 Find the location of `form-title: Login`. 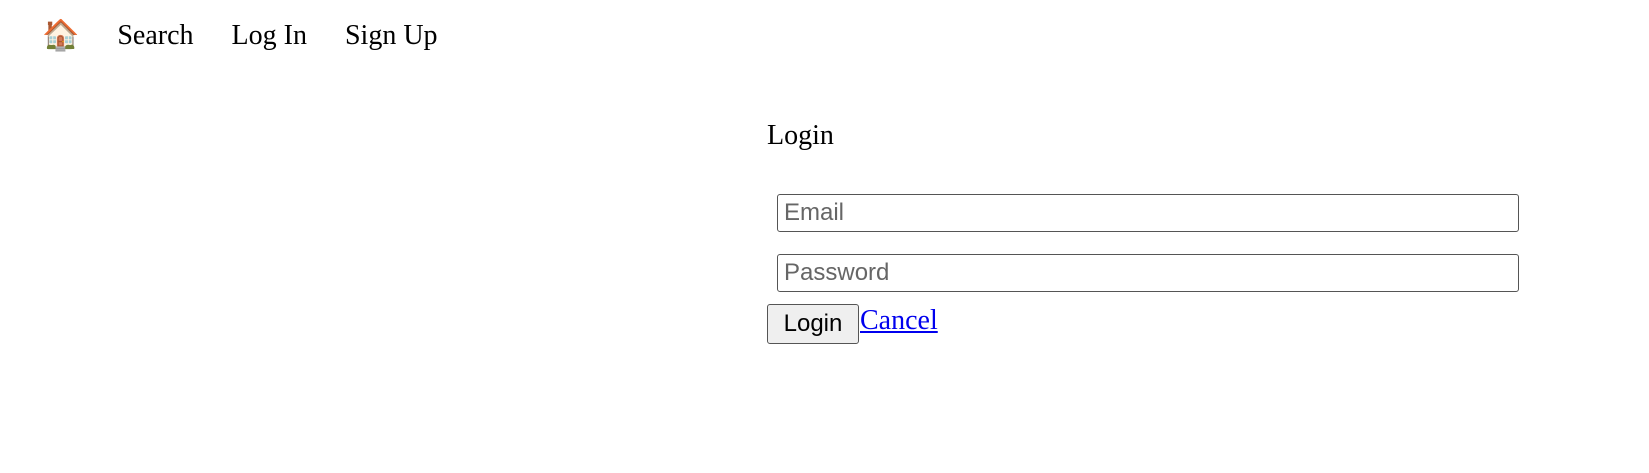

form-title: Login is located at coordinates (800, 135).